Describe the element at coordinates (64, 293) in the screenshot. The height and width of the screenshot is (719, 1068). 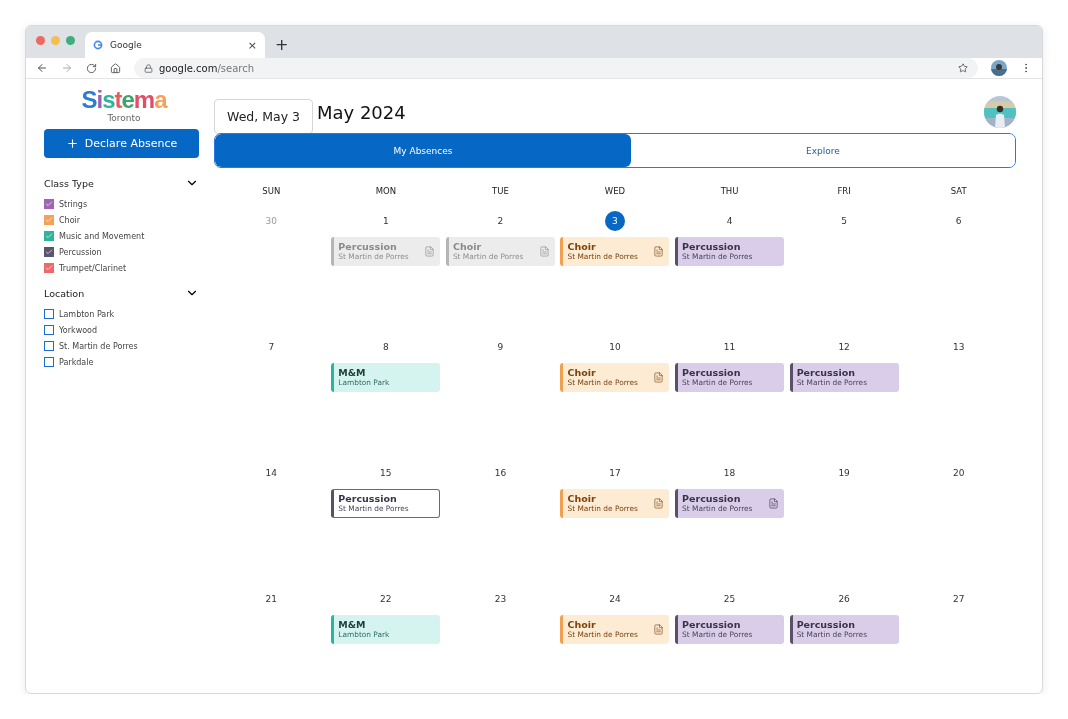
I see `filter-heading: Location` at that location.